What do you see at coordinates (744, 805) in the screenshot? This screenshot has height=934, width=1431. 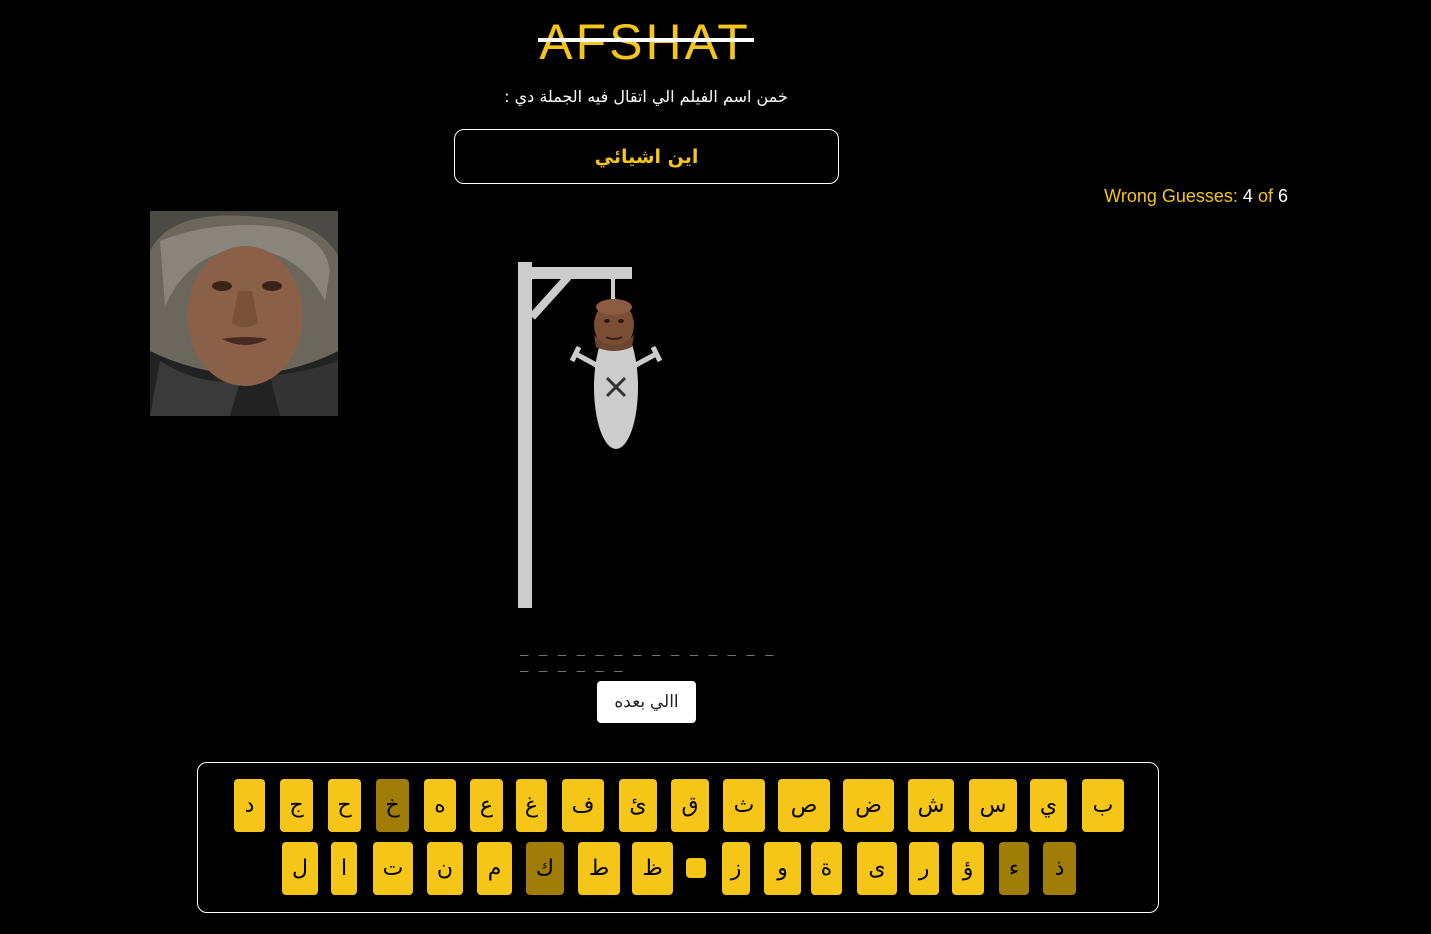 I see `key-row1-10: ث` at bounding box center [744, 805].